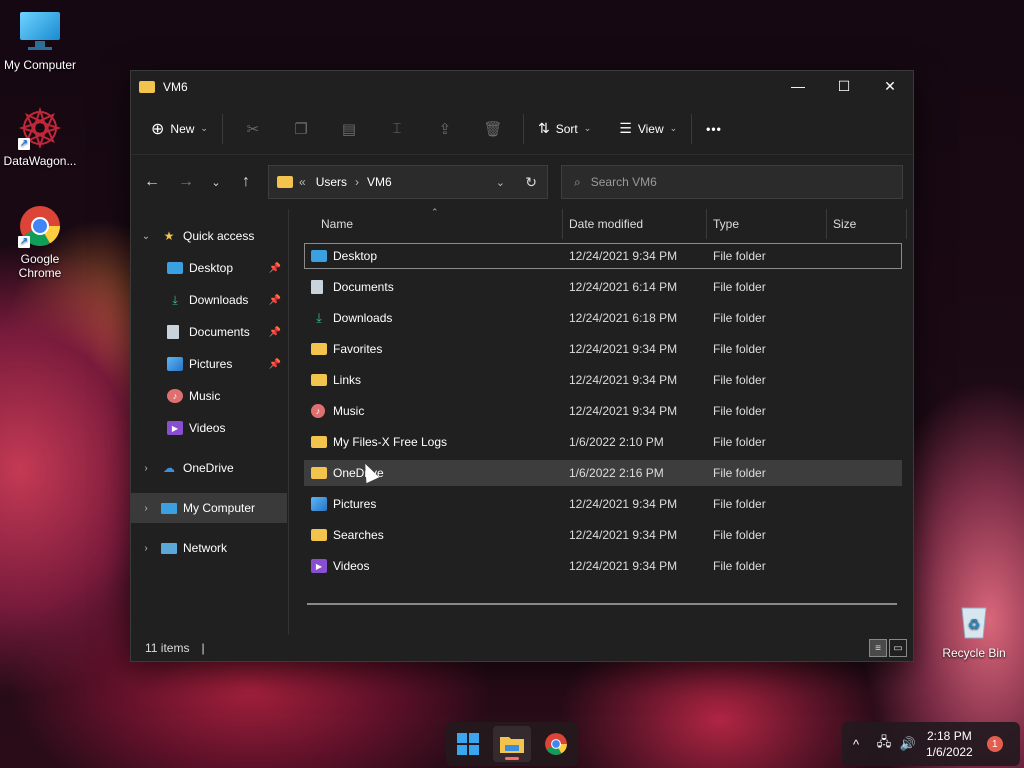 This screenshot has width=1024, height=768. Describe the element at coordinates (890, 86) in the screenshot. I see `close-button: ✕` at that location.